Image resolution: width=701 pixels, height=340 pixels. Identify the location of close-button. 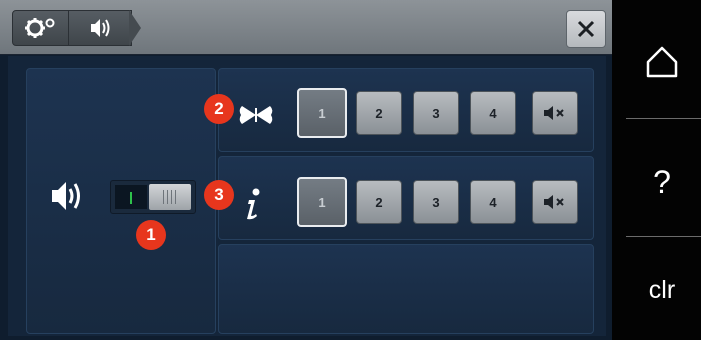
(586, 29).